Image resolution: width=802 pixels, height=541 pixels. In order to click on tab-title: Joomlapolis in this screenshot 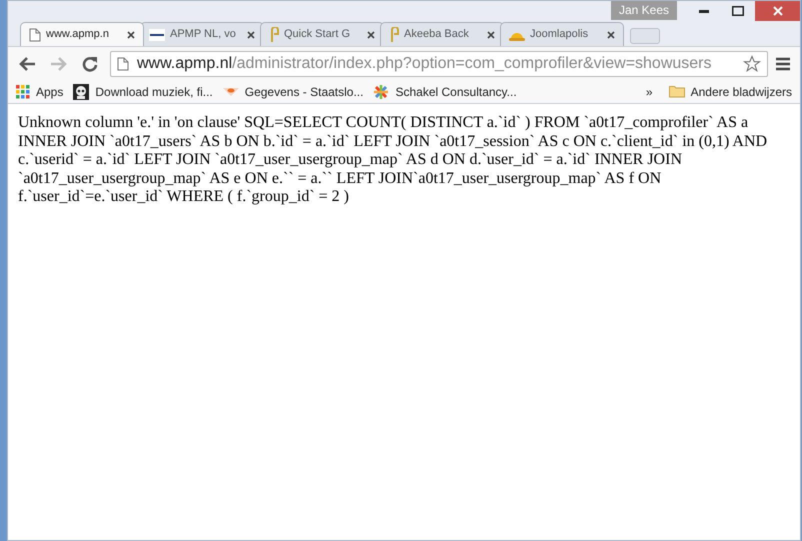, I will do `click(560, 34)`.